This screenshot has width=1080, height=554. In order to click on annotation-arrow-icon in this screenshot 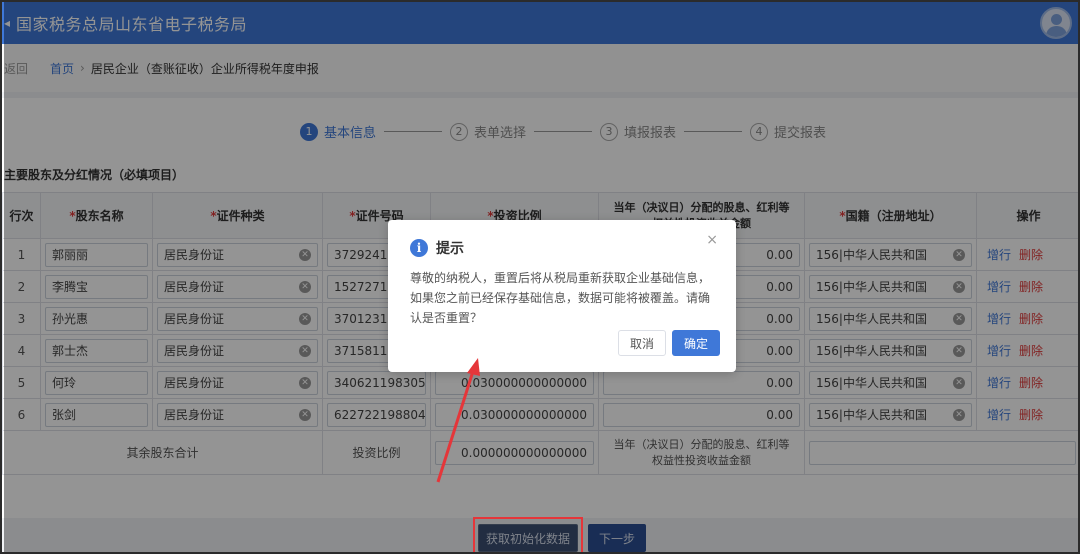, I will do `click(458, 420)`.